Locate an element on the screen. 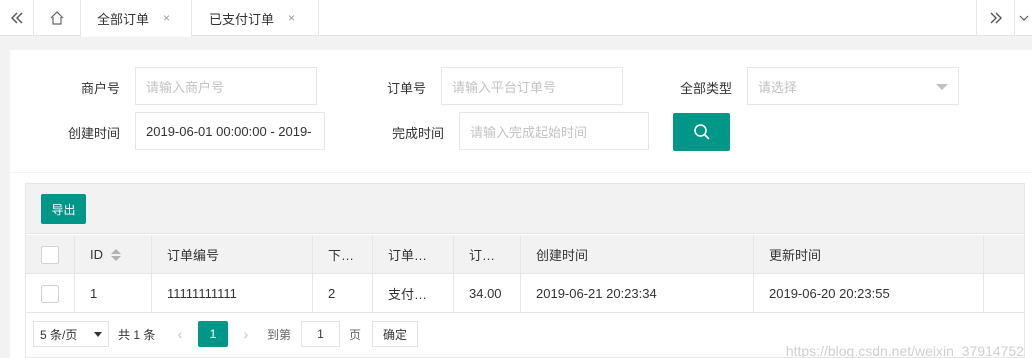 The image size is (1032, 358). header-extra is located at coordinates (1004, 254).